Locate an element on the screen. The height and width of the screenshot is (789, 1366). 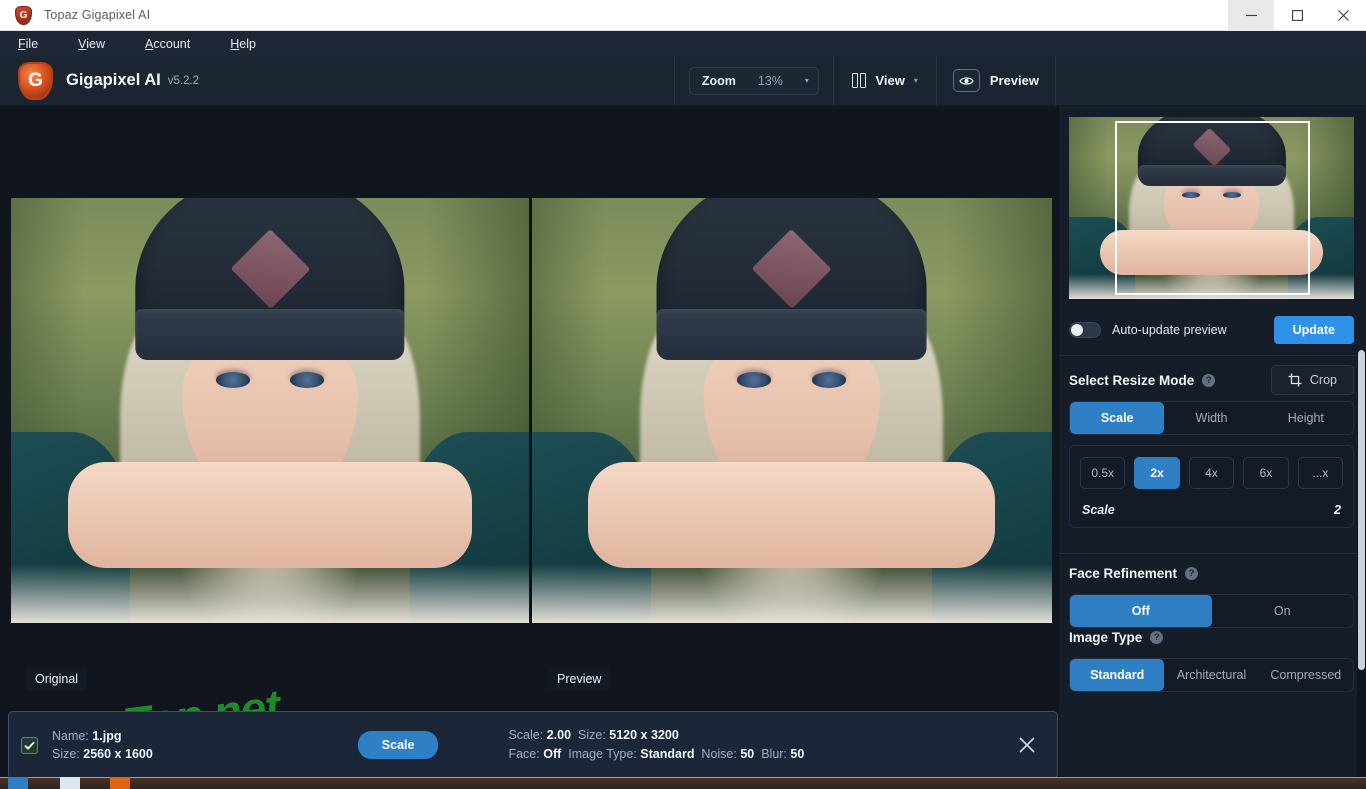
app-name: Gigapixel AI is located at coordinates (113, 80).